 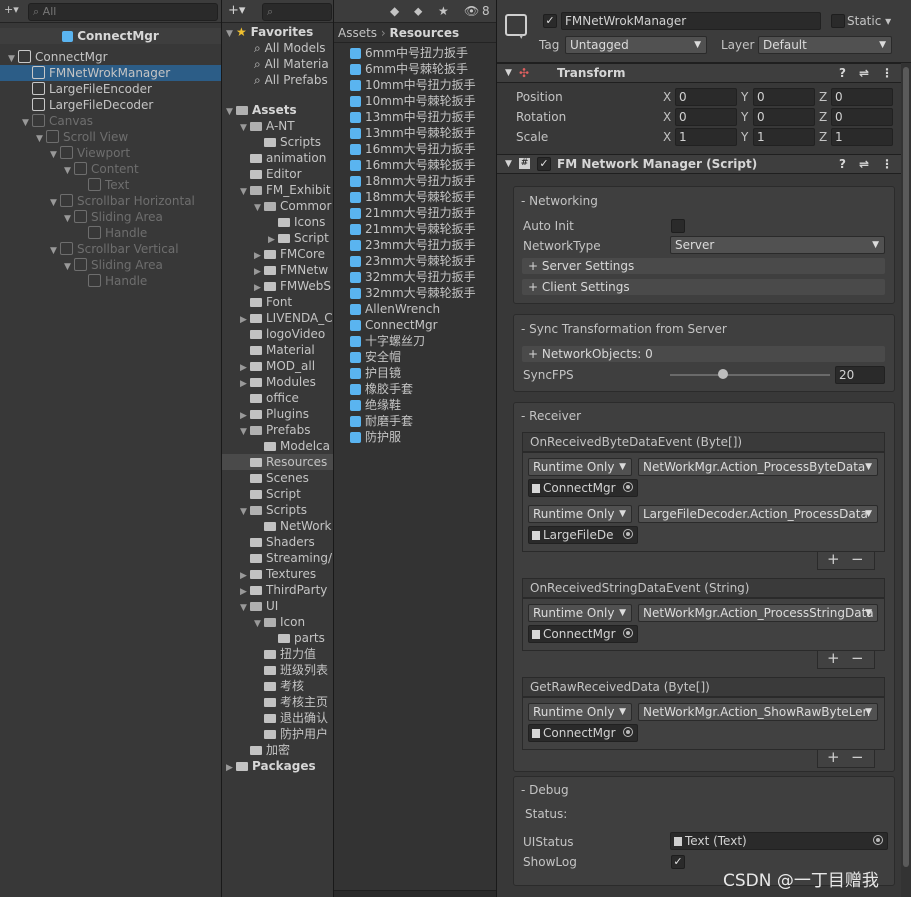 I want to click on breadcrumb-assets: Assets, so click(x=357, y=33).